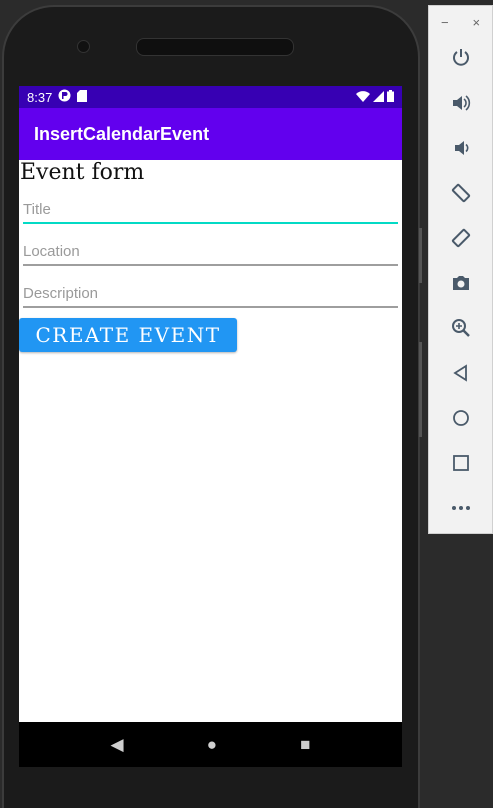  What do you see at coordinates (210, 97) in the screenshot?
I see `status-bar: 8:37` at bounding box center [210, 97].